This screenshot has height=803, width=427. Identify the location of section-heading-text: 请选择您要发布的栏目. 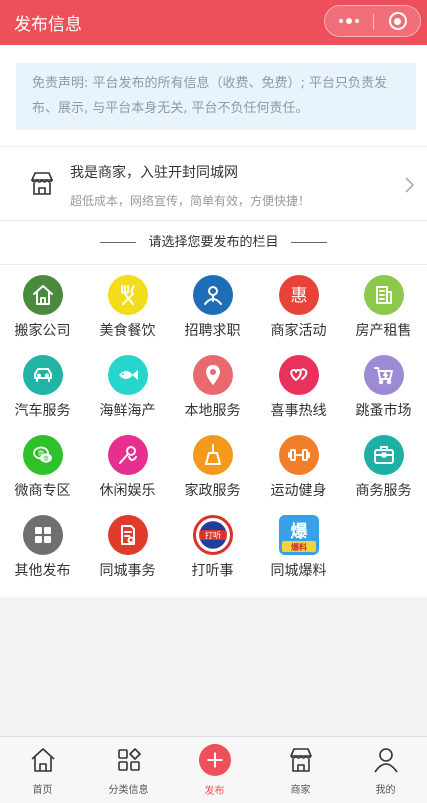
(213, 242).